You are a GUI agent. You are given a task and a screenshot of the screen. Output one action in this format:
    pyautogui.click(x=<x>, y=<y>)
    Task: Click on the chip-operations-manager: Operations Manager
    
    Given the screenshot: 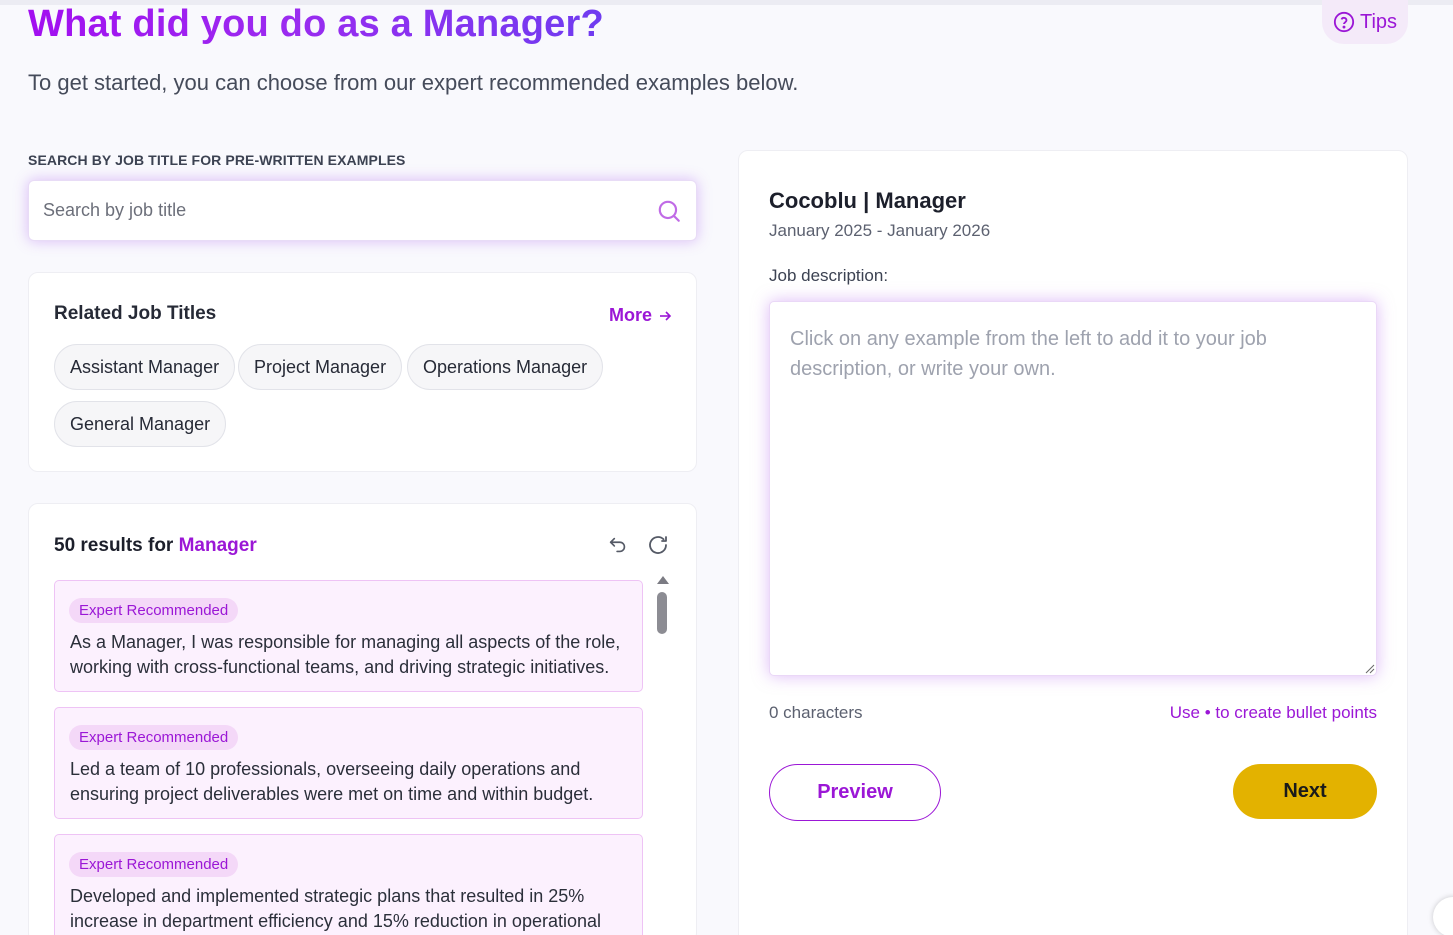 What is the action you would take?
    pyautogui.click(x=505, y=367)
    